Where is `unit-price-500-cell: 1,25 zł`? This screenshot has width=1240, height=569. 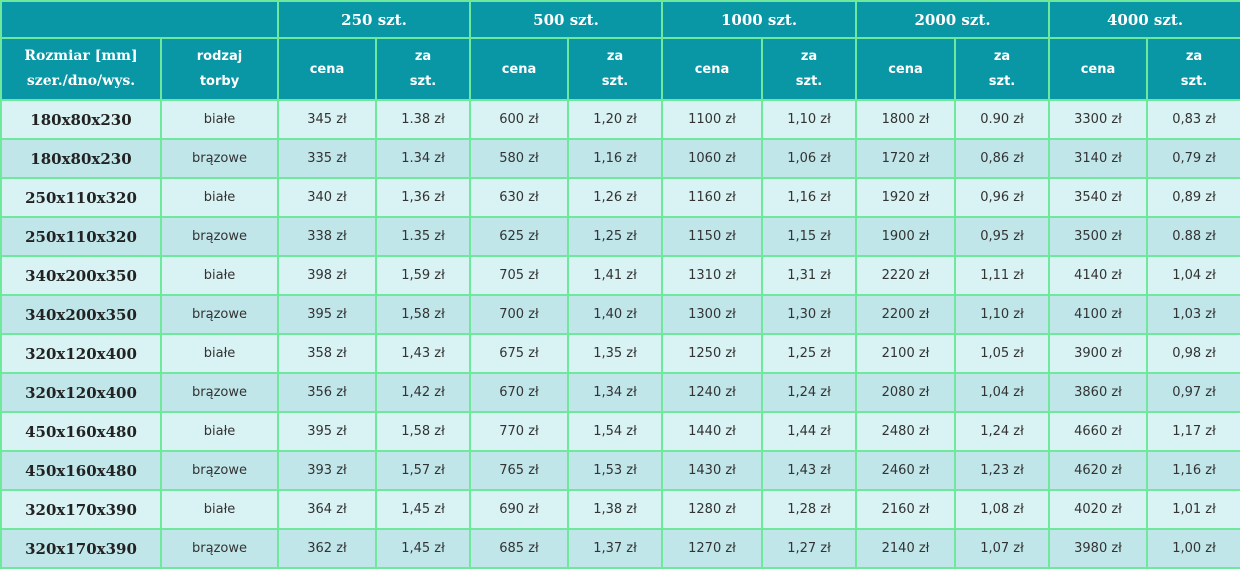 unit-price-500-cell: 1,25 zł is located at coordinates (615, 236).